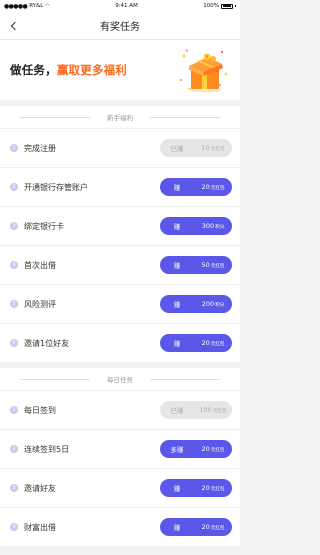 Image resolution: width=320 pixels, height=555 pixels. I want to click on reward-status-button: 已赚 100元红包, so click(196, 410).